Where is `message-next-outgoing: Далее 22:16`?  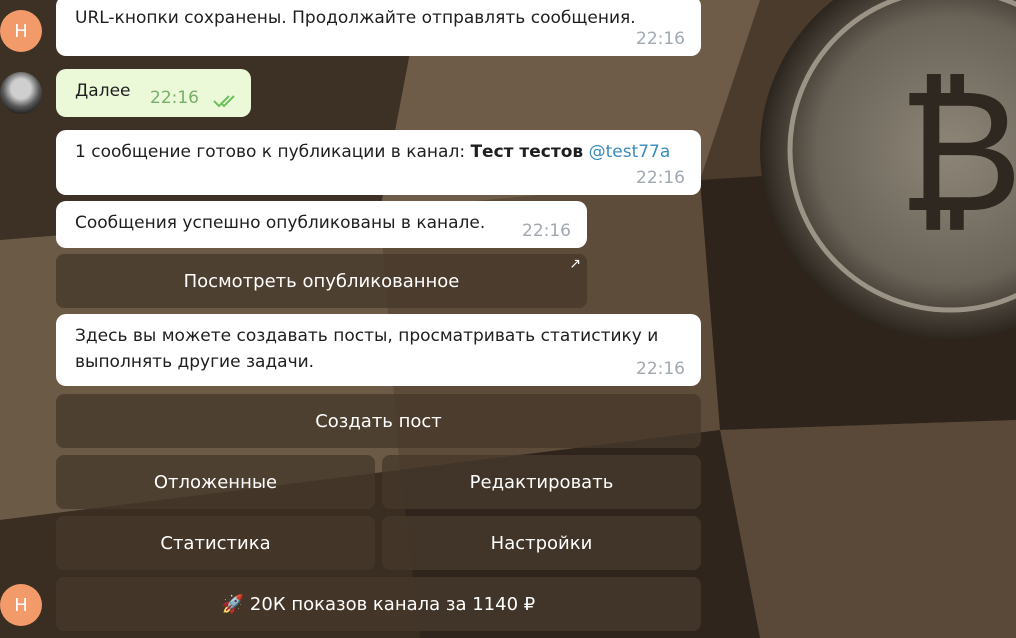
message-next-outgoing: Далее 22:16 is located at coordinates (153, 93).